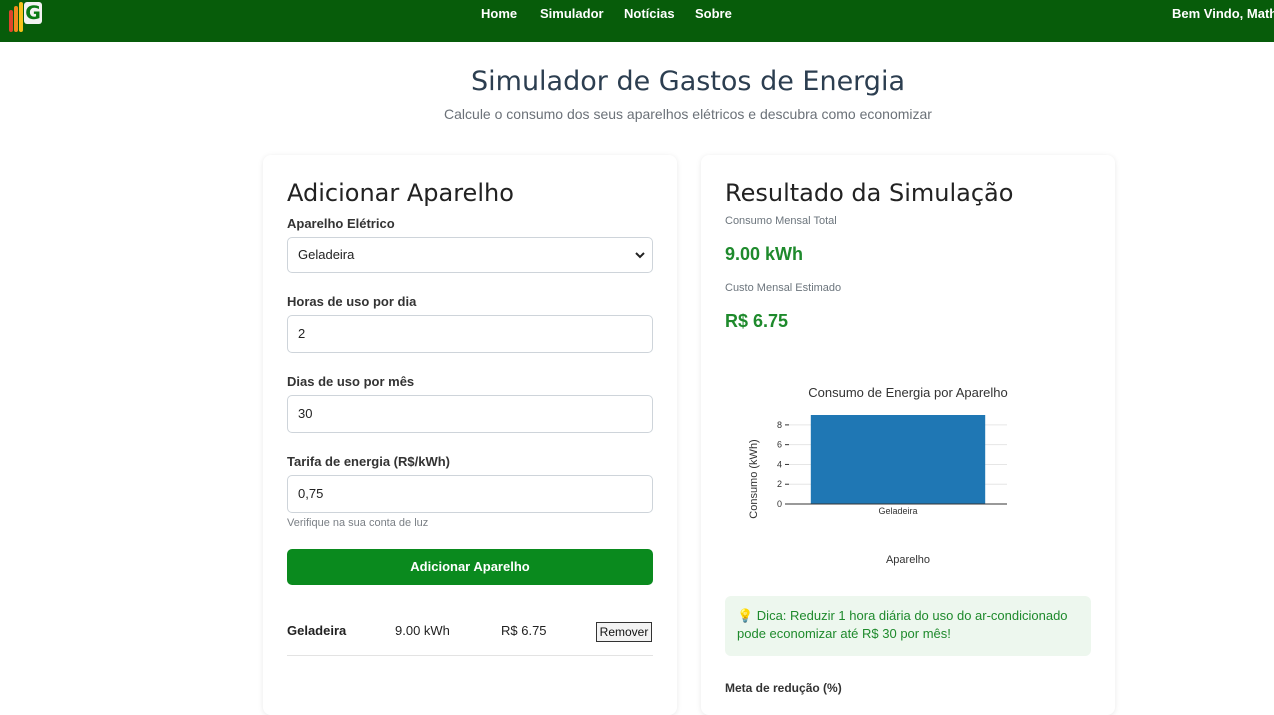 The image size is (1274, 715). I want to click on logo-icon: G, so click(26, 16).